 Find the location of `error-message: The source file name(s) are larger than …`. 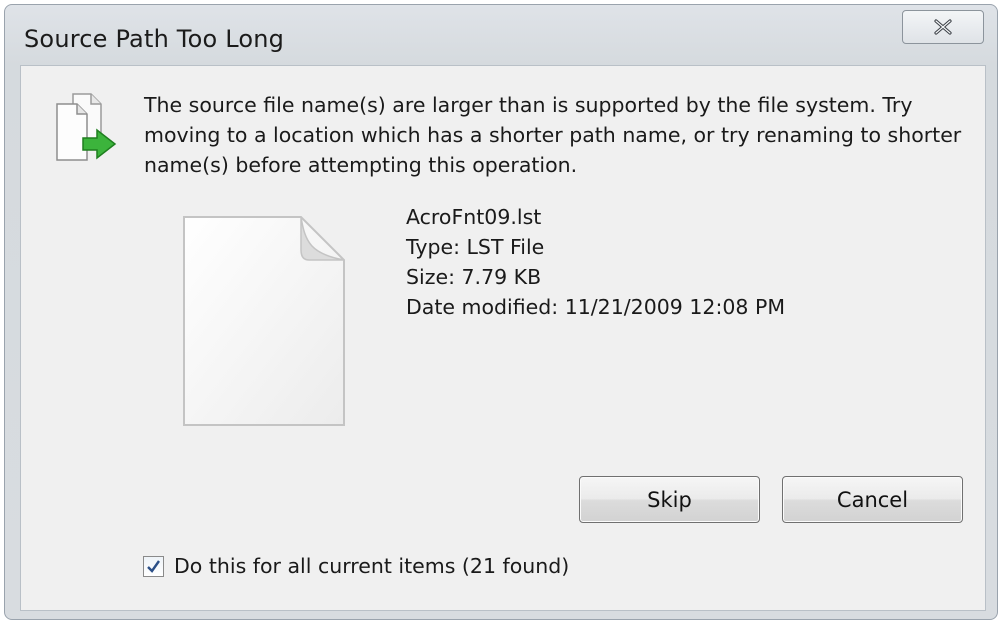

error-message: The source file name(s) are larger than … is located at coordinates (553, 135).